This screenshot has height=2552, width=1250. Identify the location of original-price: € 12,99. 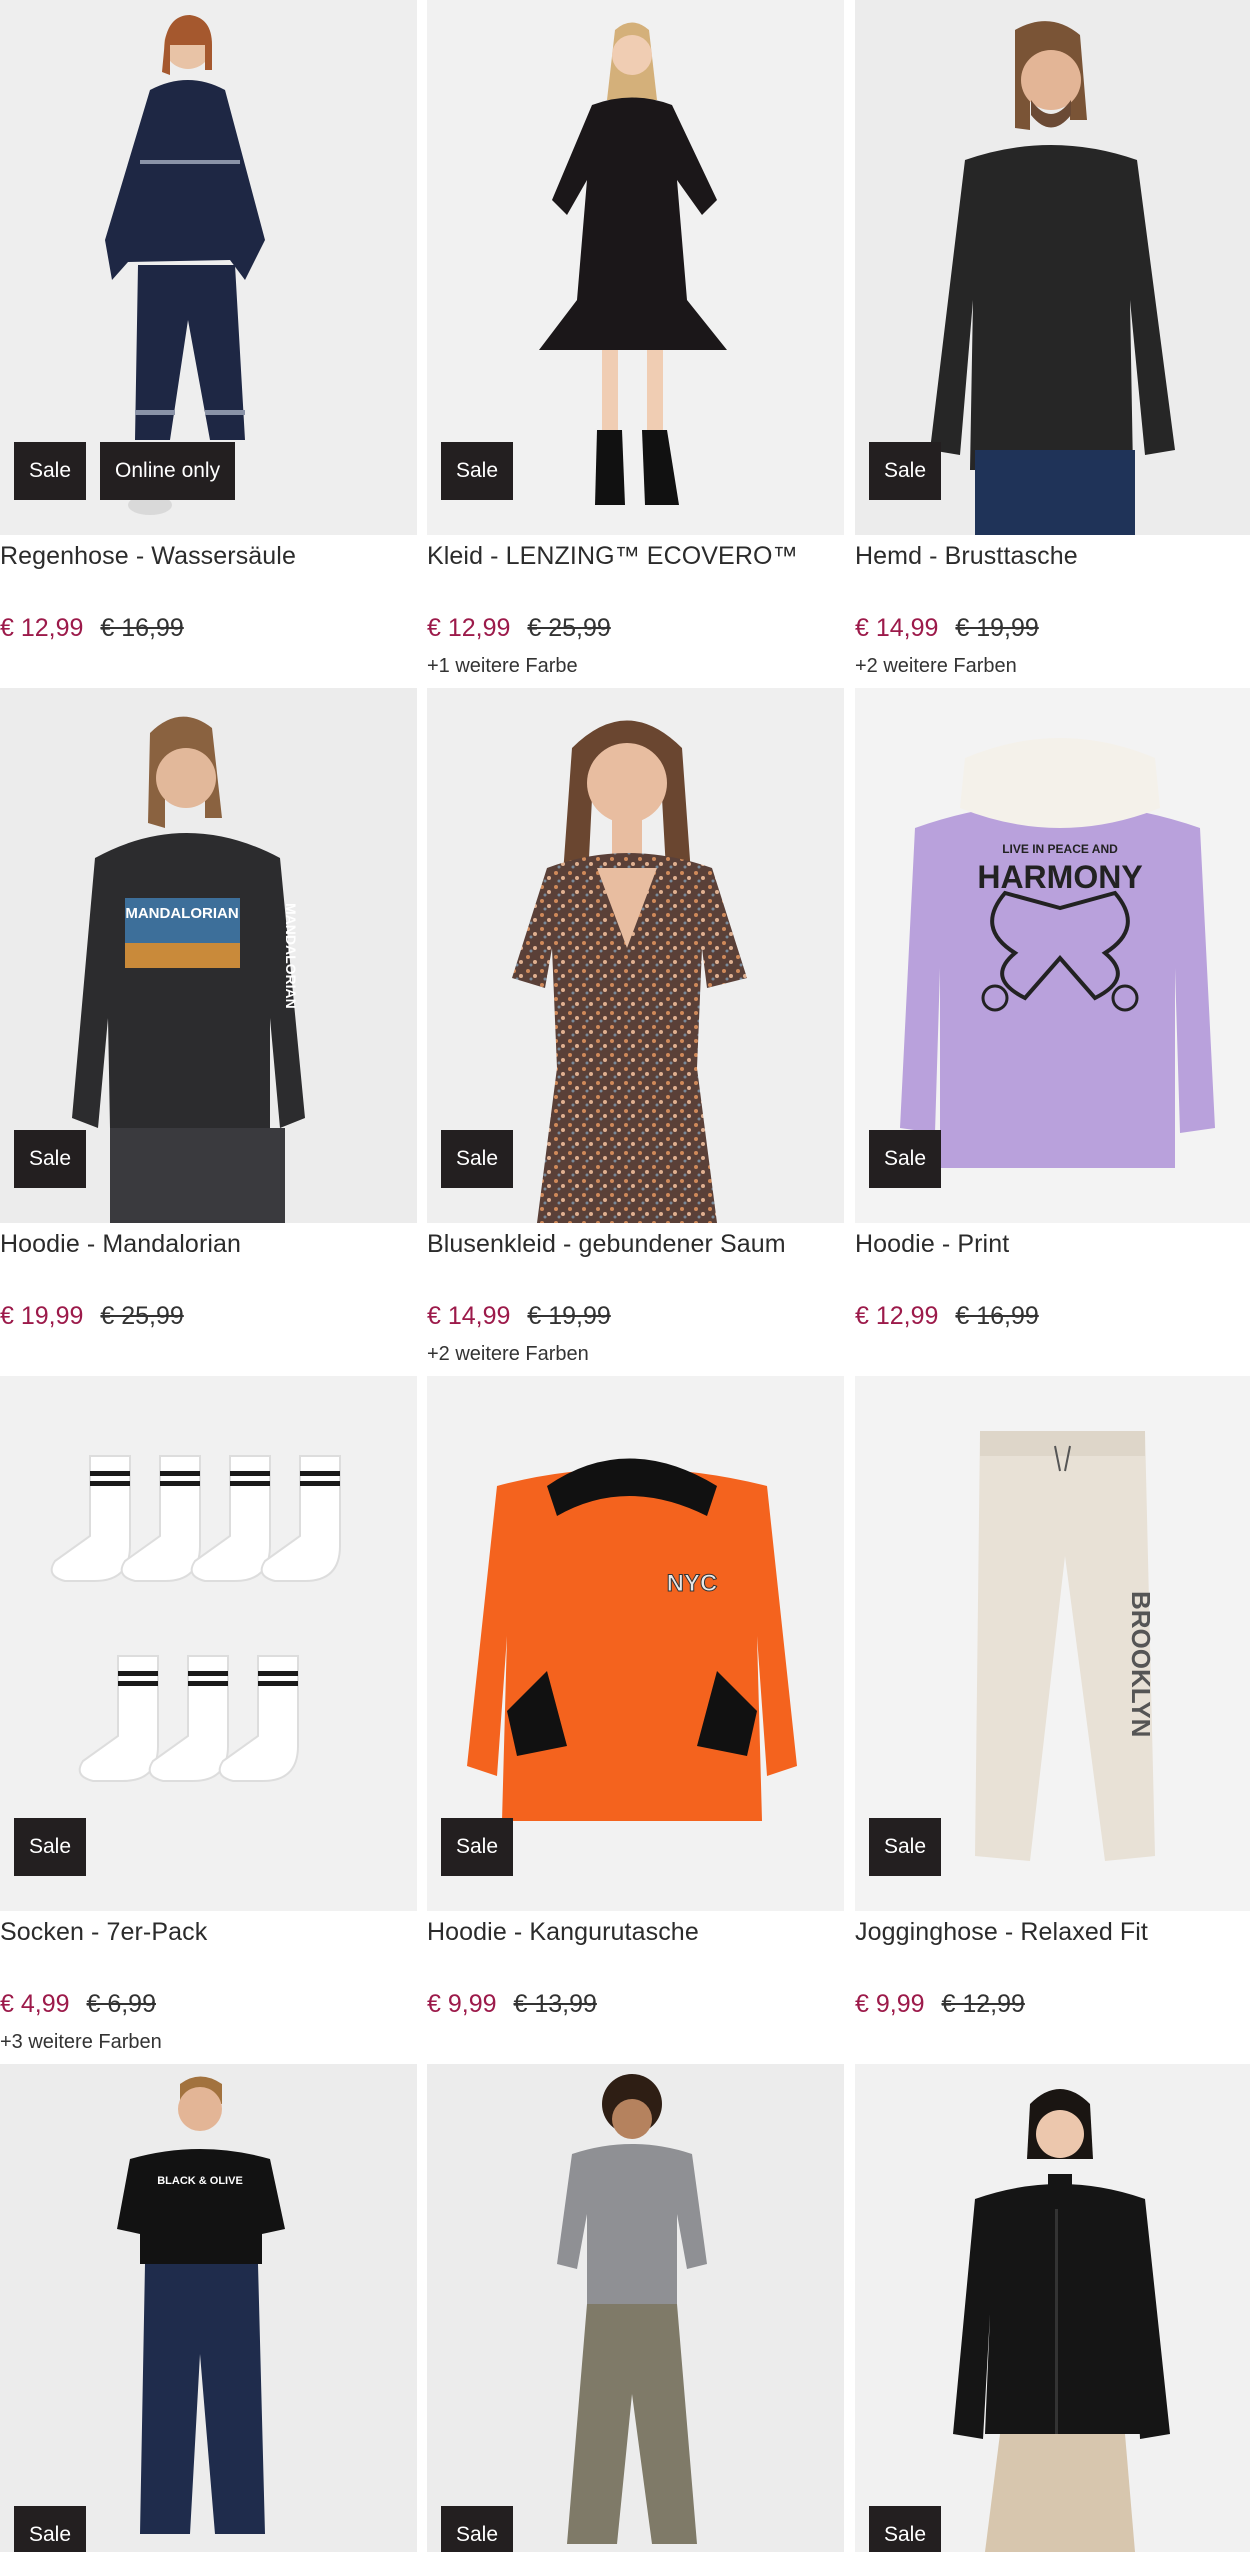
(983, 2004).